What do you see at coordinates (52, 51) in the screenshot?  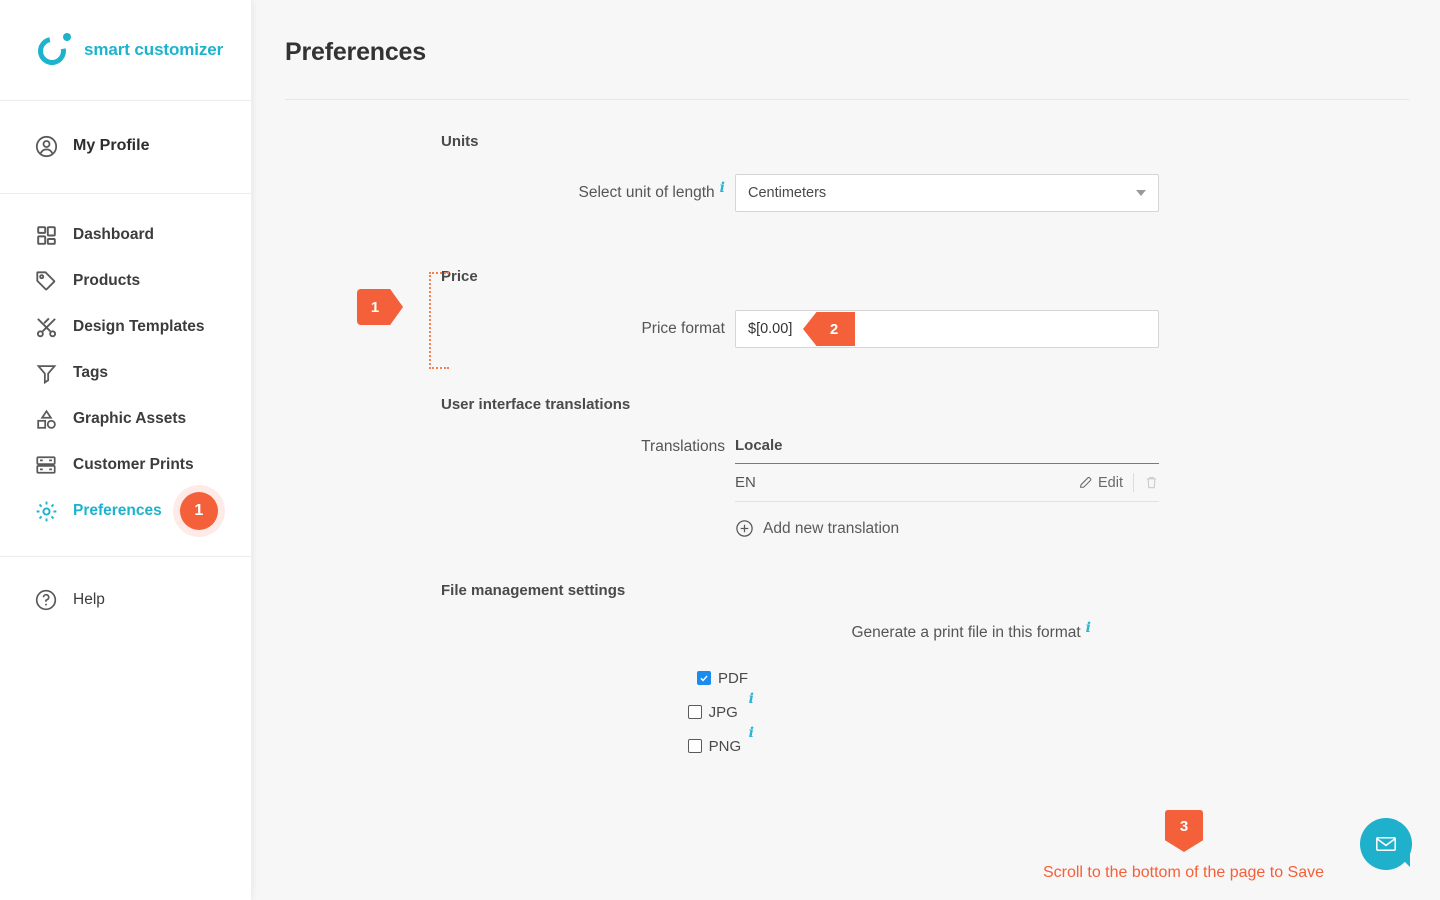 I see `logo-mark-icon` at bounding box center [52, 51].